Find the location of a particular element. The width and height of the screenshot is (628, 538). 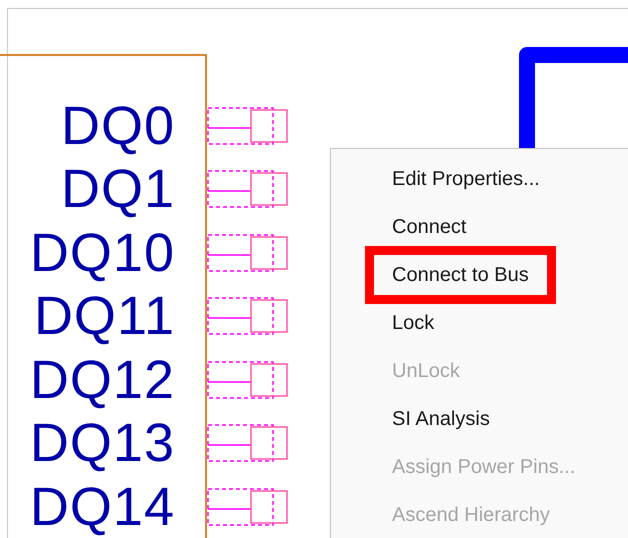

menu-item: Connect to Bus is located at coordinates (460, 275).